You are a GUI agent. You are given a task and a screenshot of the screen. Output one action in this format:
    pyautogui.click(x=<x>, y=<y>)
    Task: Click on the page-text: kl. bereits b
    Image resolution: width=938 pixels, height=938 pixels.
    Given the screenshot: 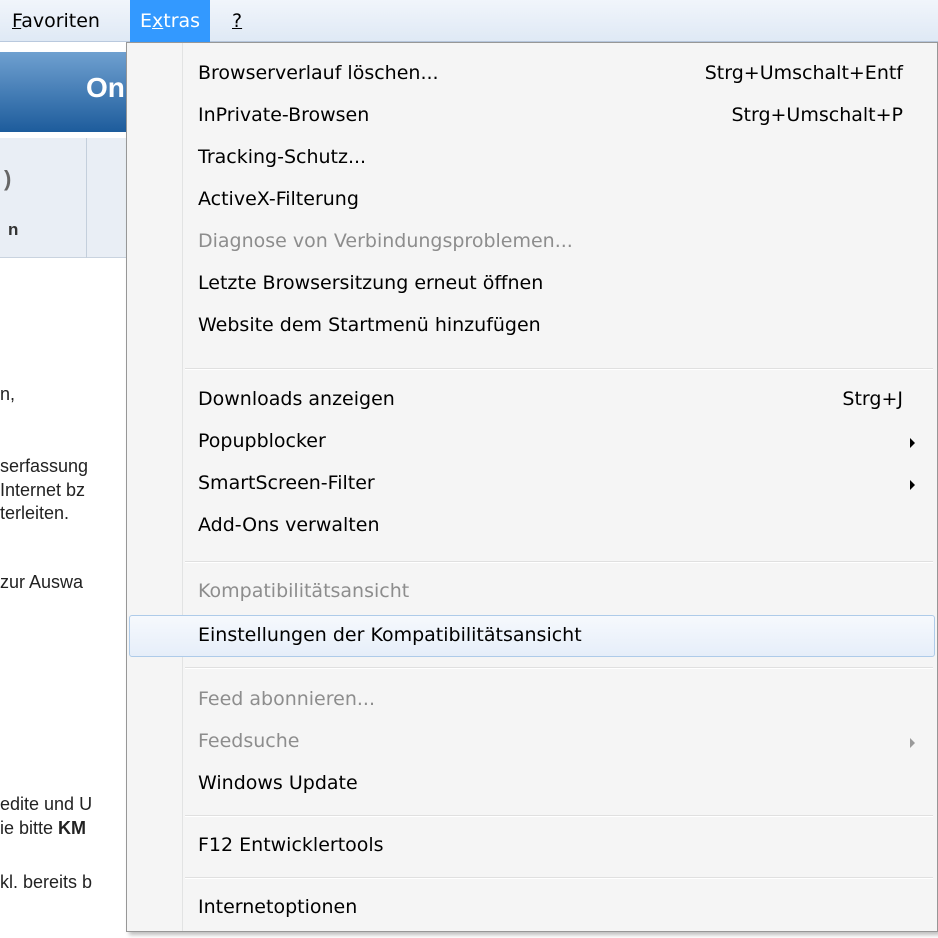 What is the action you would take?
    pyautogui.click(x=46, y=882)
    